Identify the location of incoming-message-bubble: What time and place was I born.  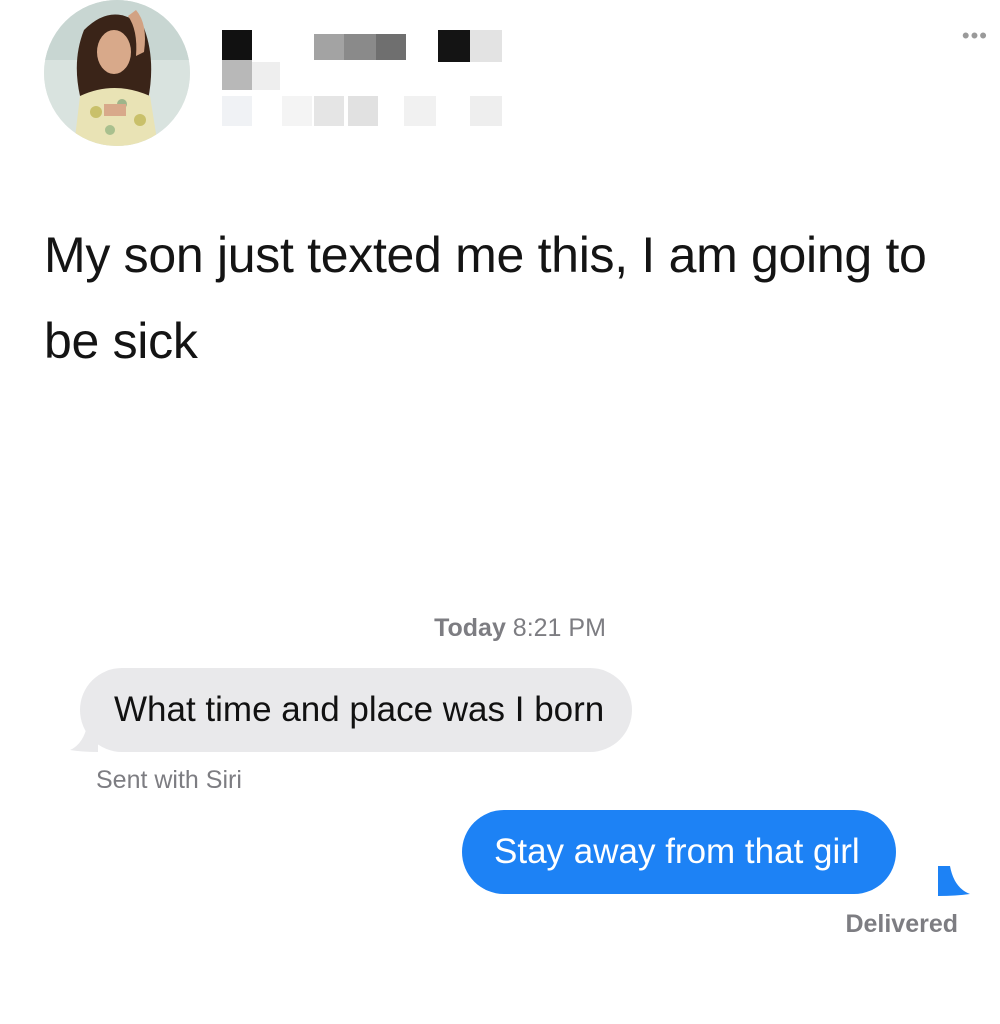
(356, 710).